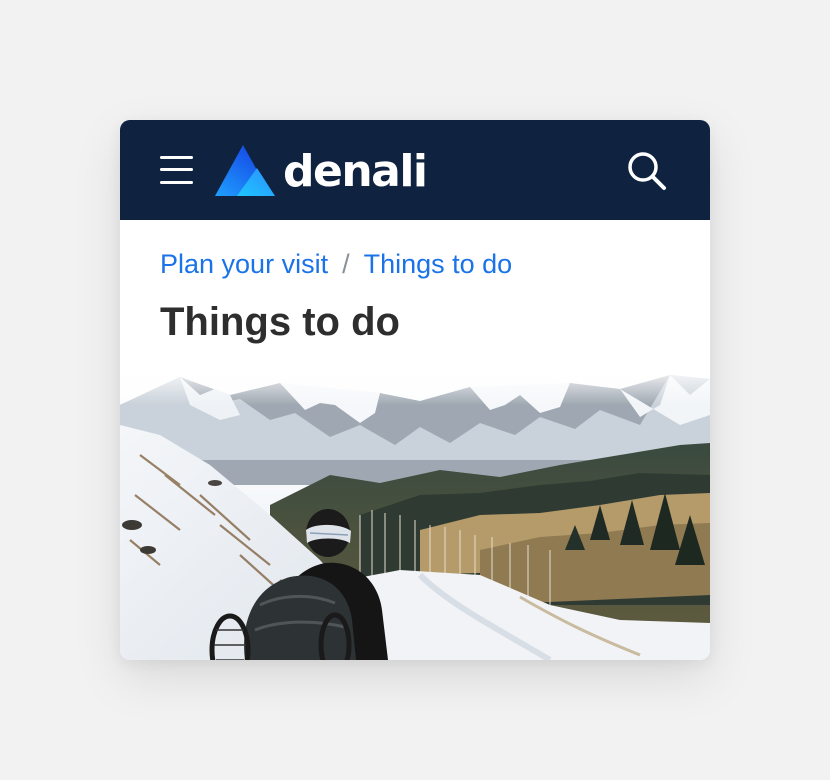 The width and height of the screenshot is (830, 780). I want to click on brand-name: denali, so click(355, 171).